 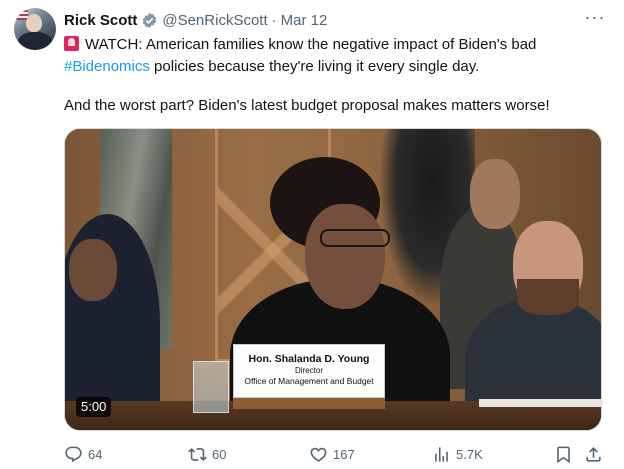 I want to click on bookmark-button, so click(x=563, y=454).